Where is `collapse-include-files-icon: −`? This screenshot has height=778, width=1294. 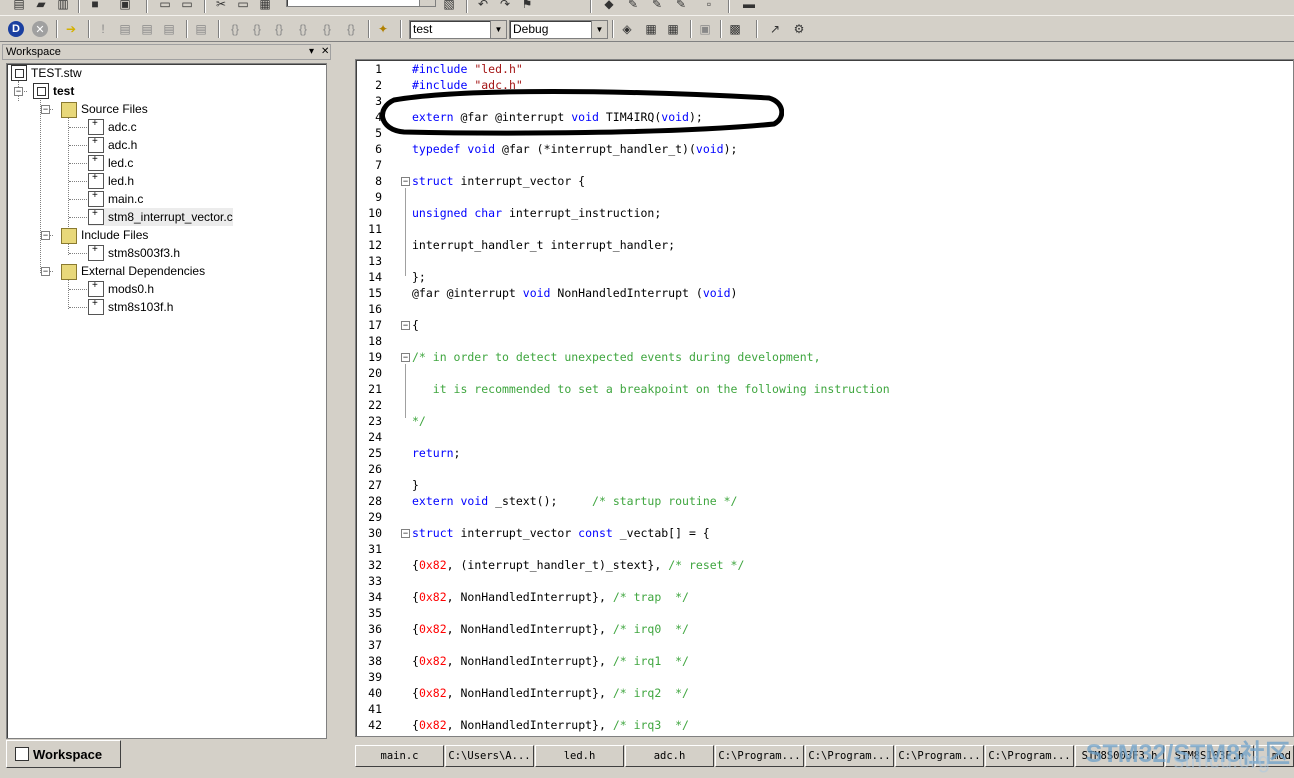 collapse-include-files-icon: − is located at coordinates (45, 235).